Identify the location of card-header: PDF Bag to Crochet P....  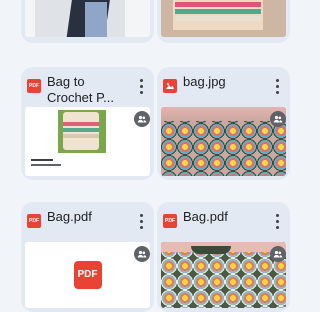
(87, 87).